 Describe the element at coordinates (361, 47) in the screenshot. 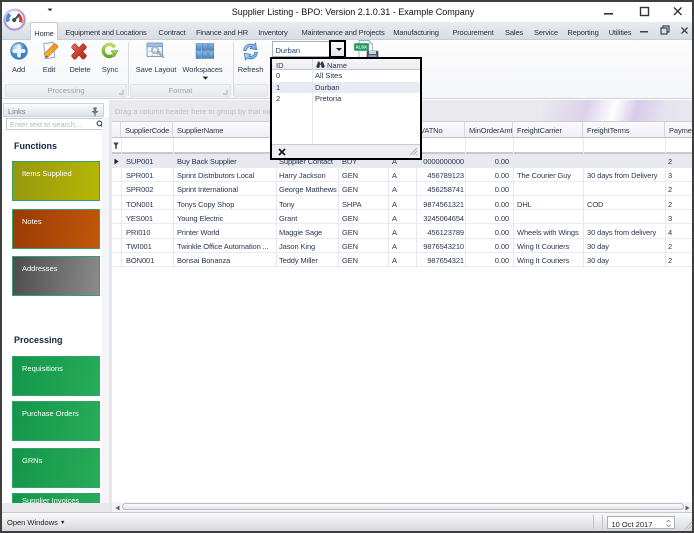

I see `svg-text: XLSX` at that location.